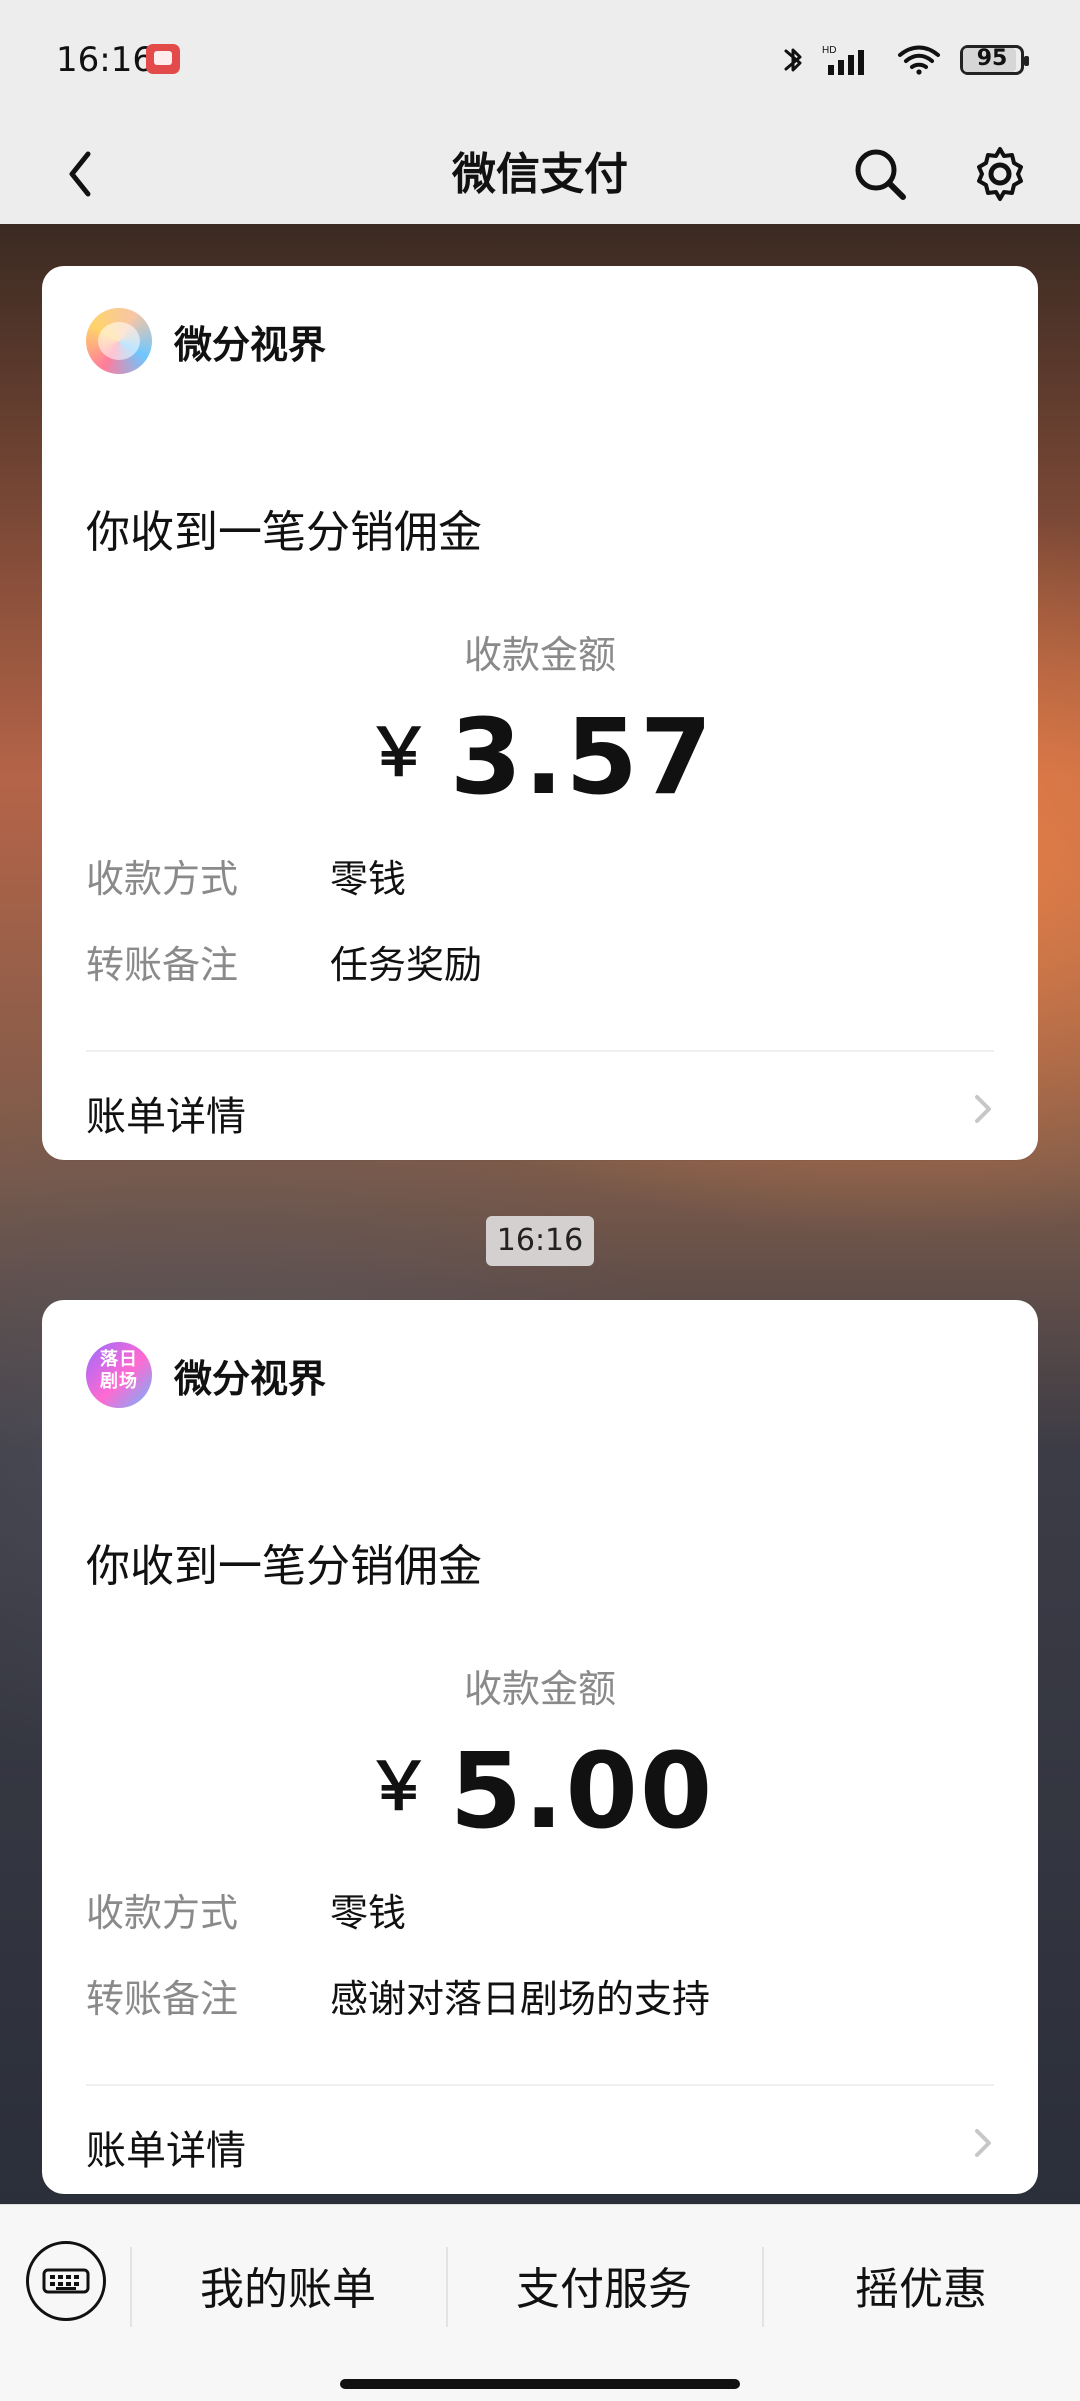  What do you see at coordinates (119, 341) in the screenshot?
I see `merchant-avatar` at bounding box center [119, 341].